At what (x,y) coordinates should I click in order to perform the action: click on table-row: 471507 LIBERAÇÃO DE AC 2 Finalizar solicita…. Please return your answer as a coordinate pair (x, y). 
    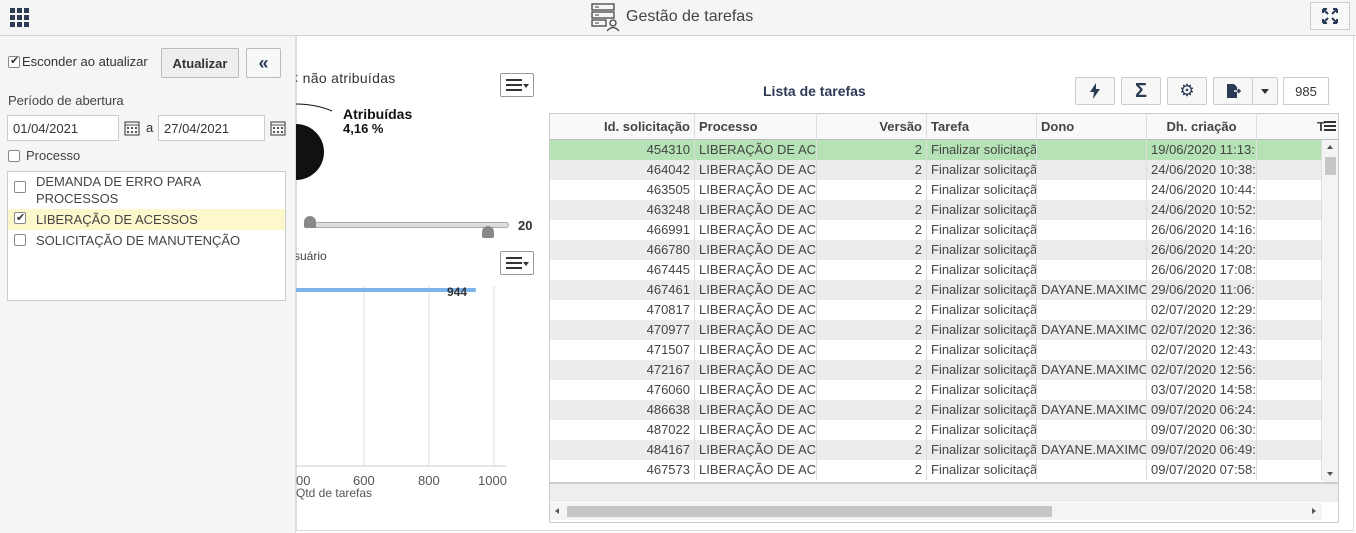
    Looking at the image, I should click on (936, 350).